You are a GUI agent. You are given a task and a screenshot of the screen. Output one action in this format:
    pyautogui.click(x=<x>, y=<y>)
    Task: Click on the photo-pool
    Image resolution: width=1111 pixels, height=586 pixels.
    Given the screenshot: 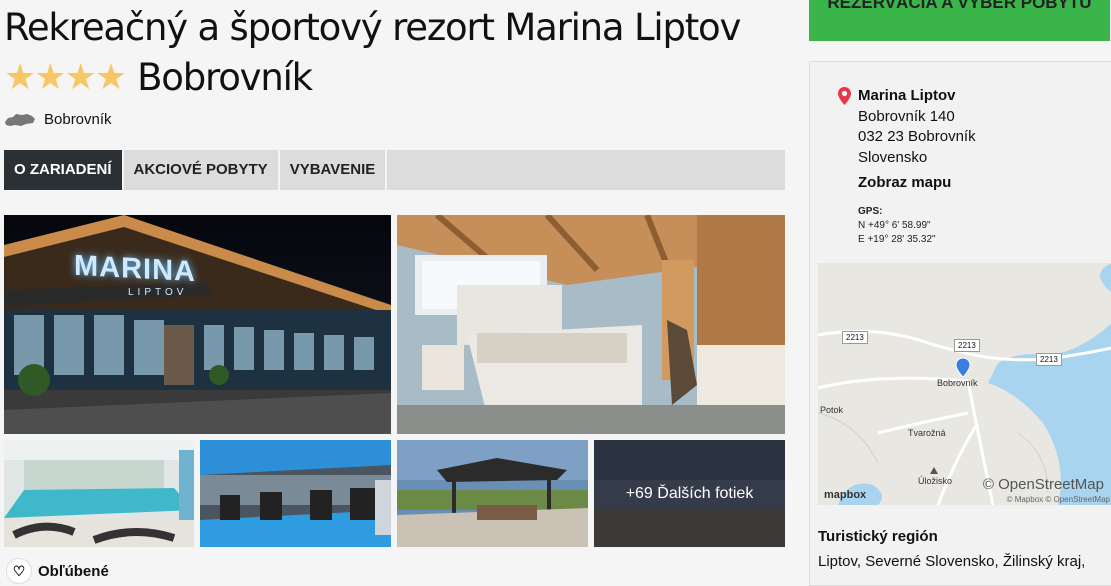 What is the action you would take?
    pyautogui.click(x=99, y=493)
    